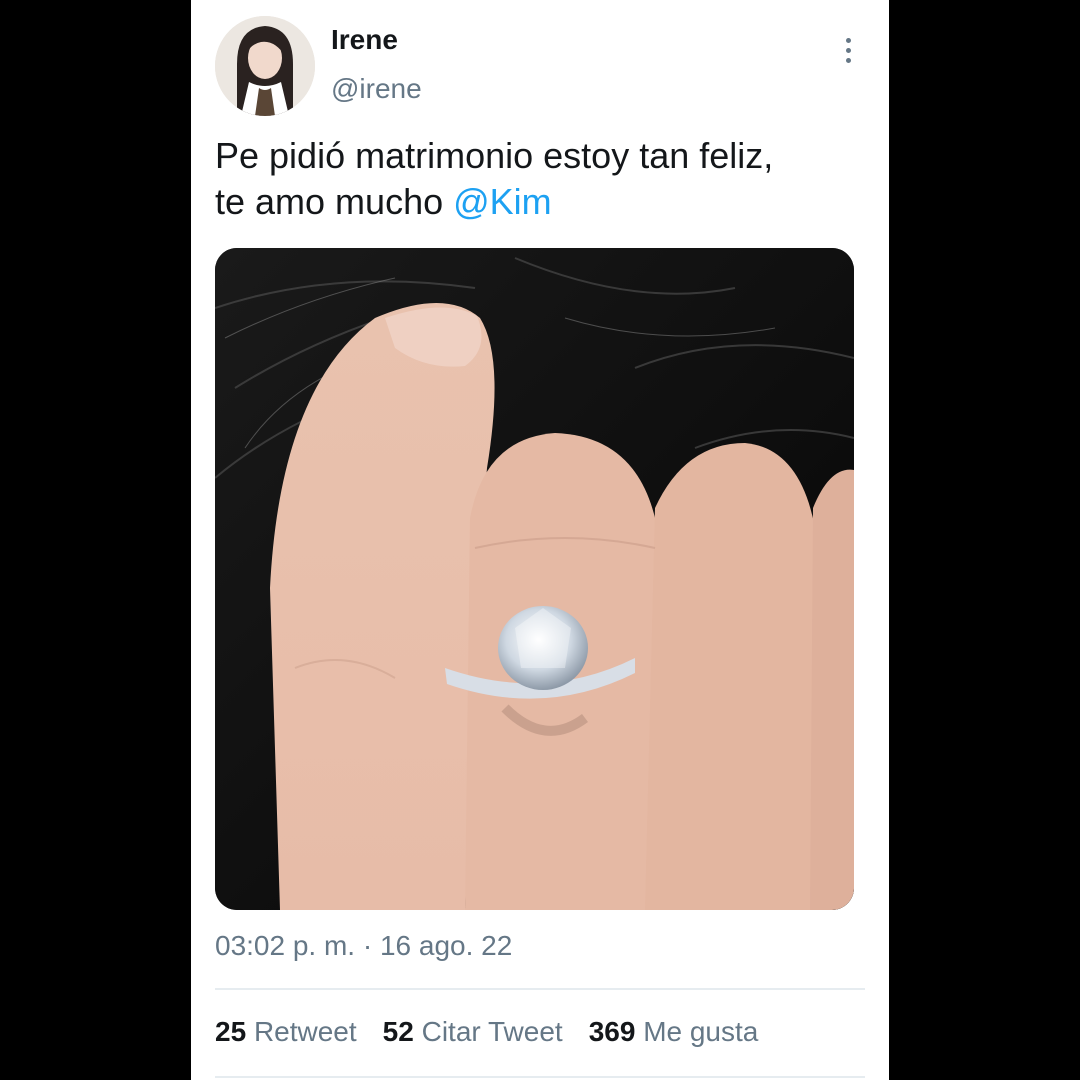 The width and height of the screenshot is (1080, 1080). Describe the element at coordinates (376, 89) in the screenshot. I see `author-handle: @irene` at that location.